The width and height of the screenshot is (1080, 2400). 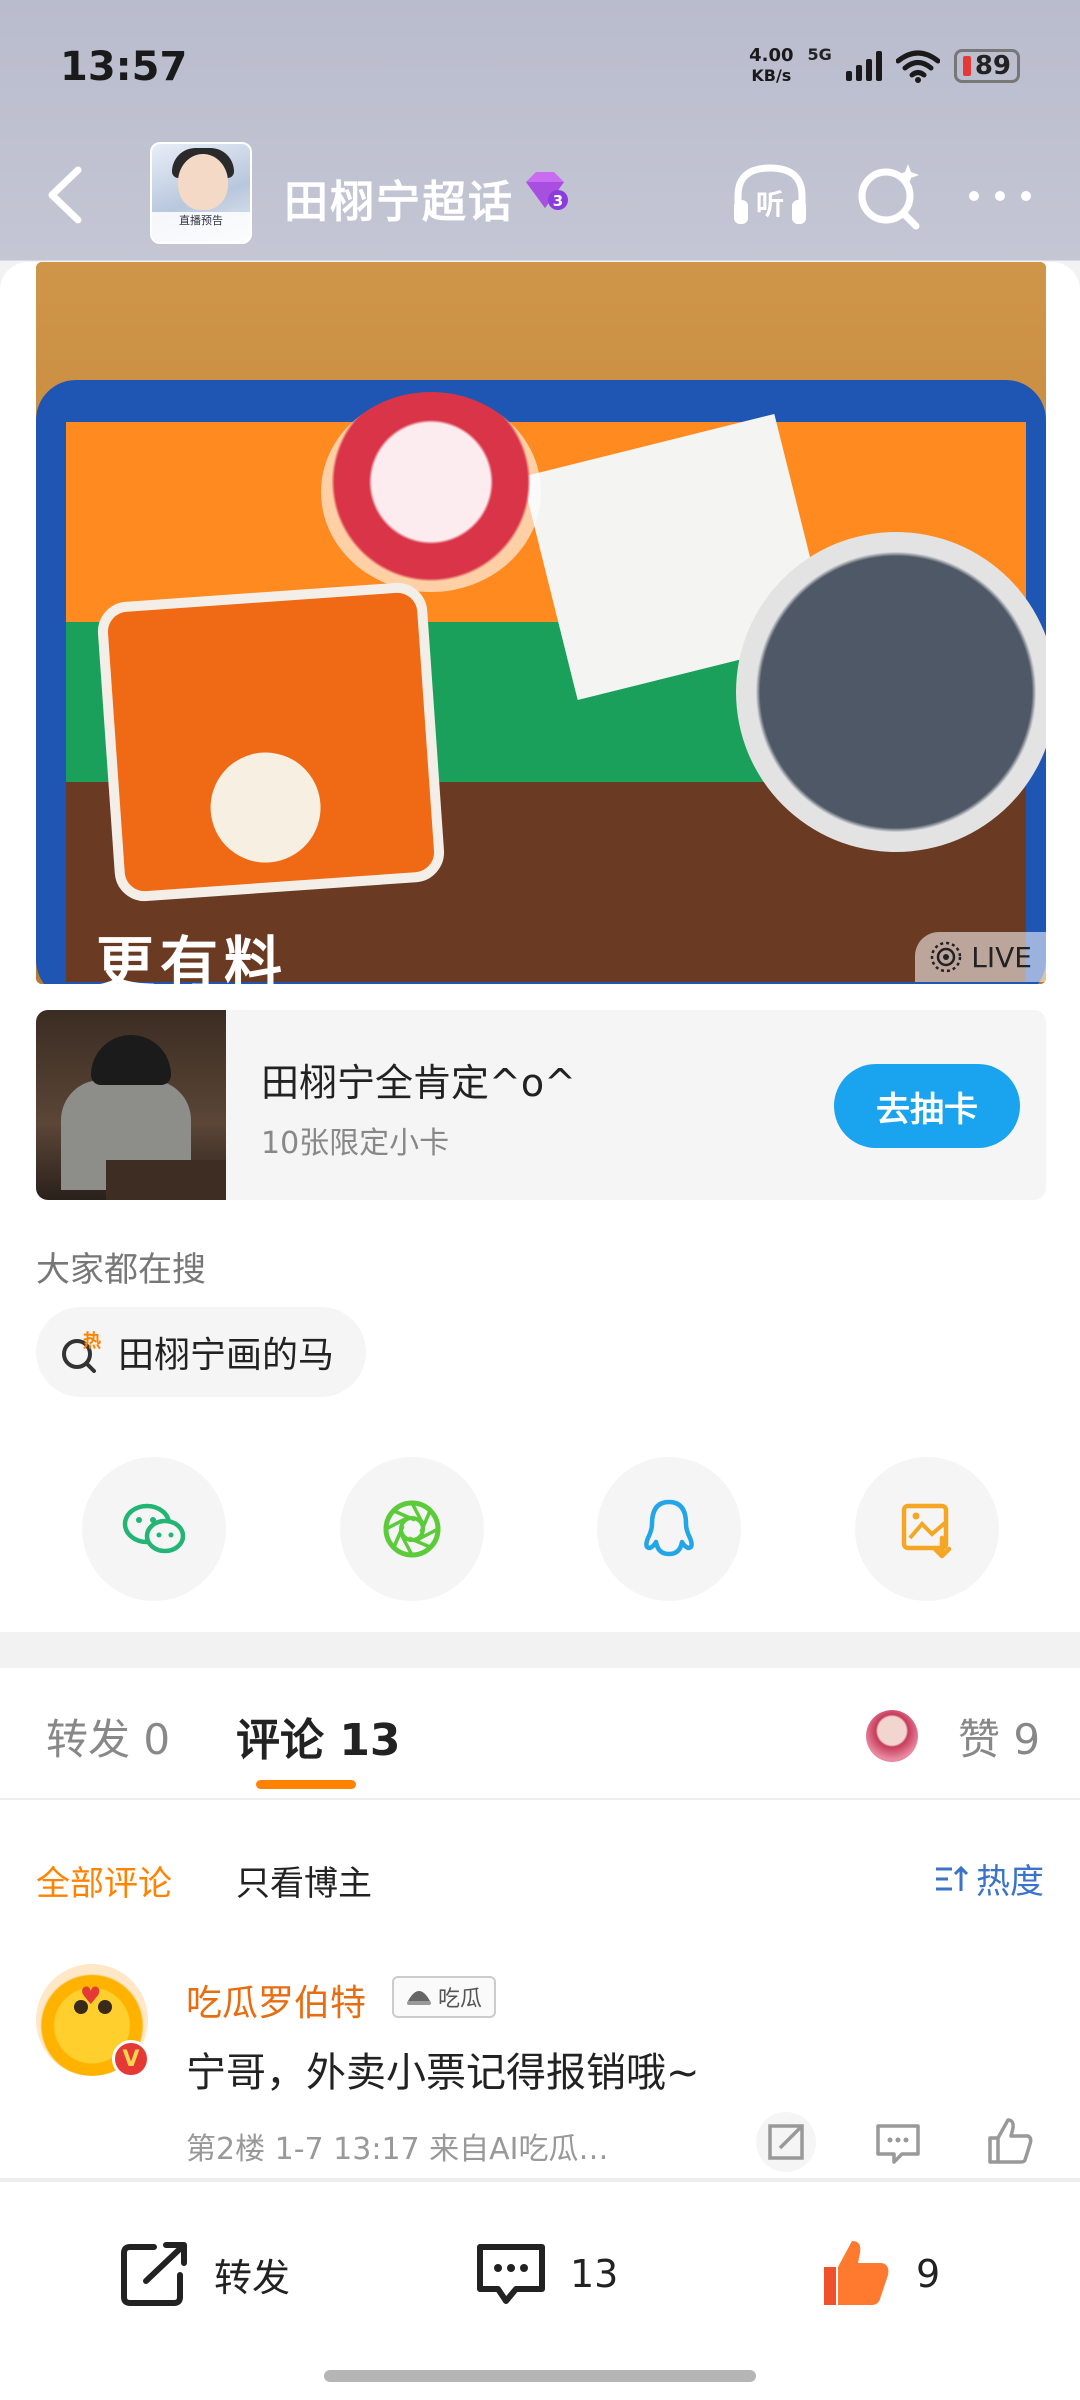 What do you see at coordinates (121, 1270) in the screenshot?
I see `trending-label: 大家都在搜` at bounding box center [121, 1270].